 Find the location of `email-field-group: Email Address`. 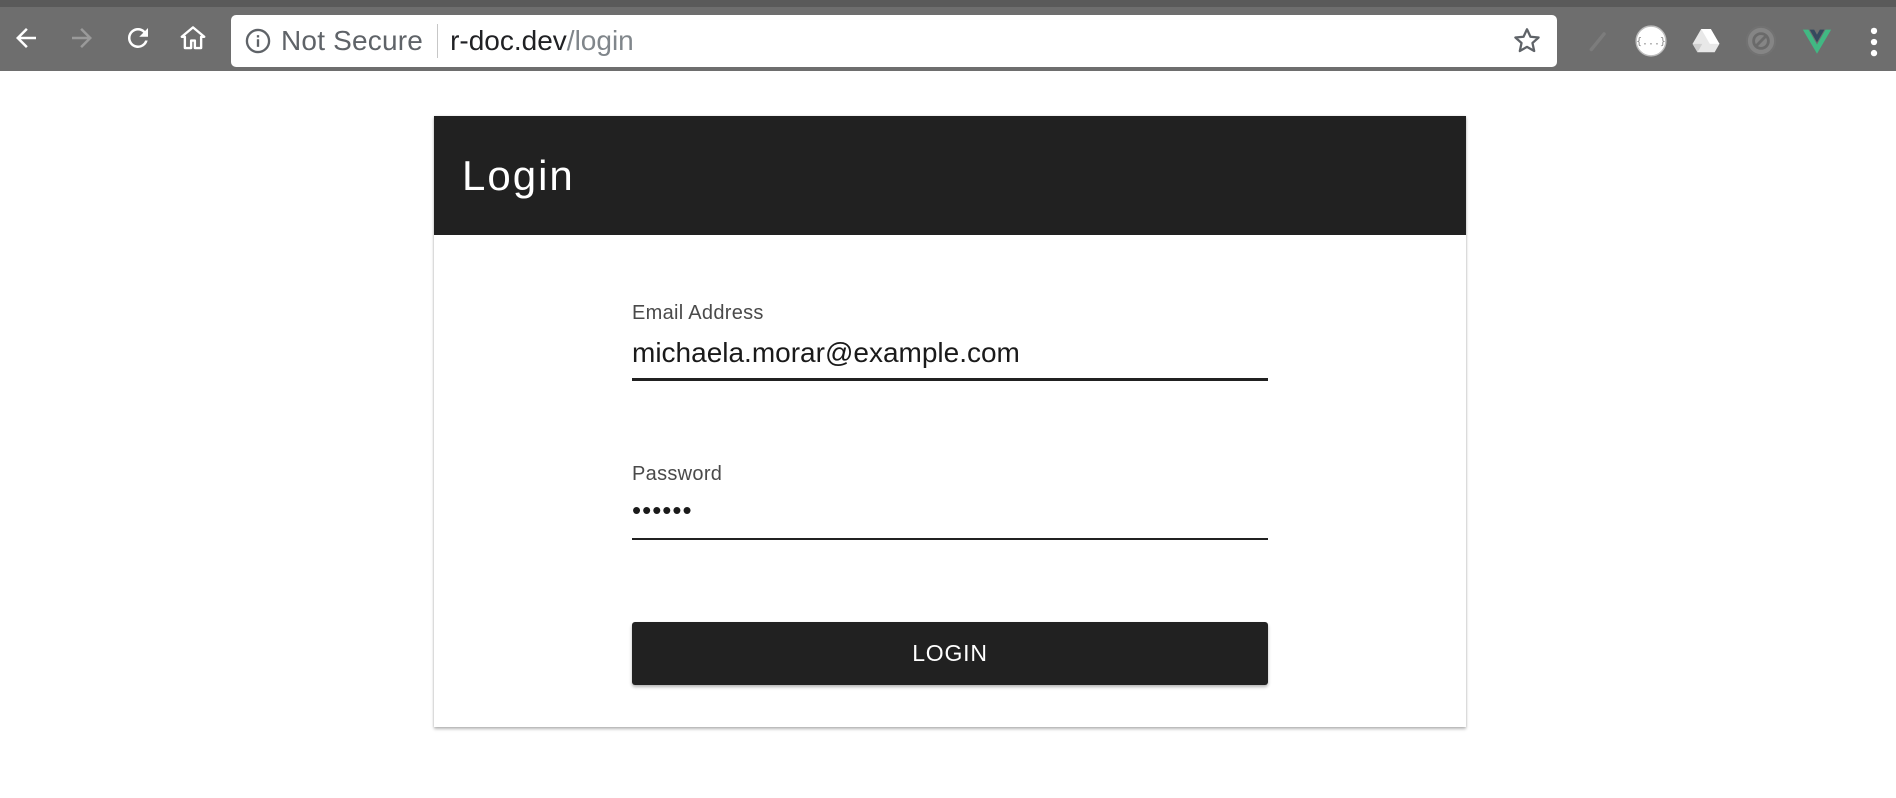

email-field-group: Email Address is located at coordinates (950, 341).